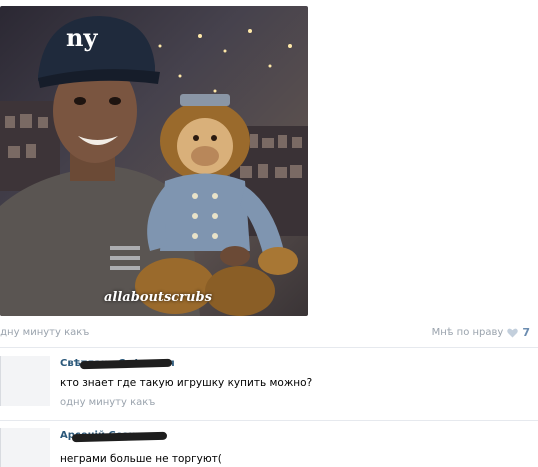 Image resolution: width=538 pixels, height=467 pixels. I want to click on svg-text: ny, so click(82, 37).